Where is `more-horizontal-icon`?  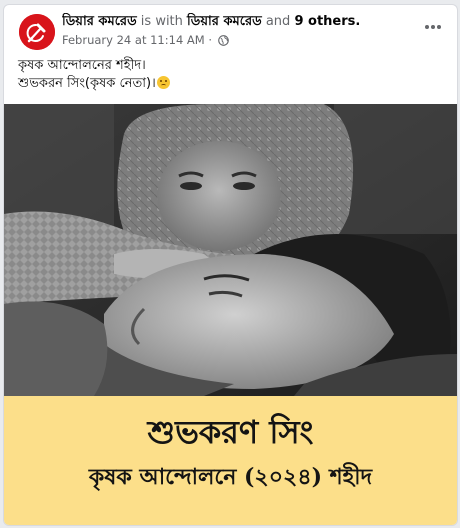 more-horizontal-icon is located at coordinates (433, 27).